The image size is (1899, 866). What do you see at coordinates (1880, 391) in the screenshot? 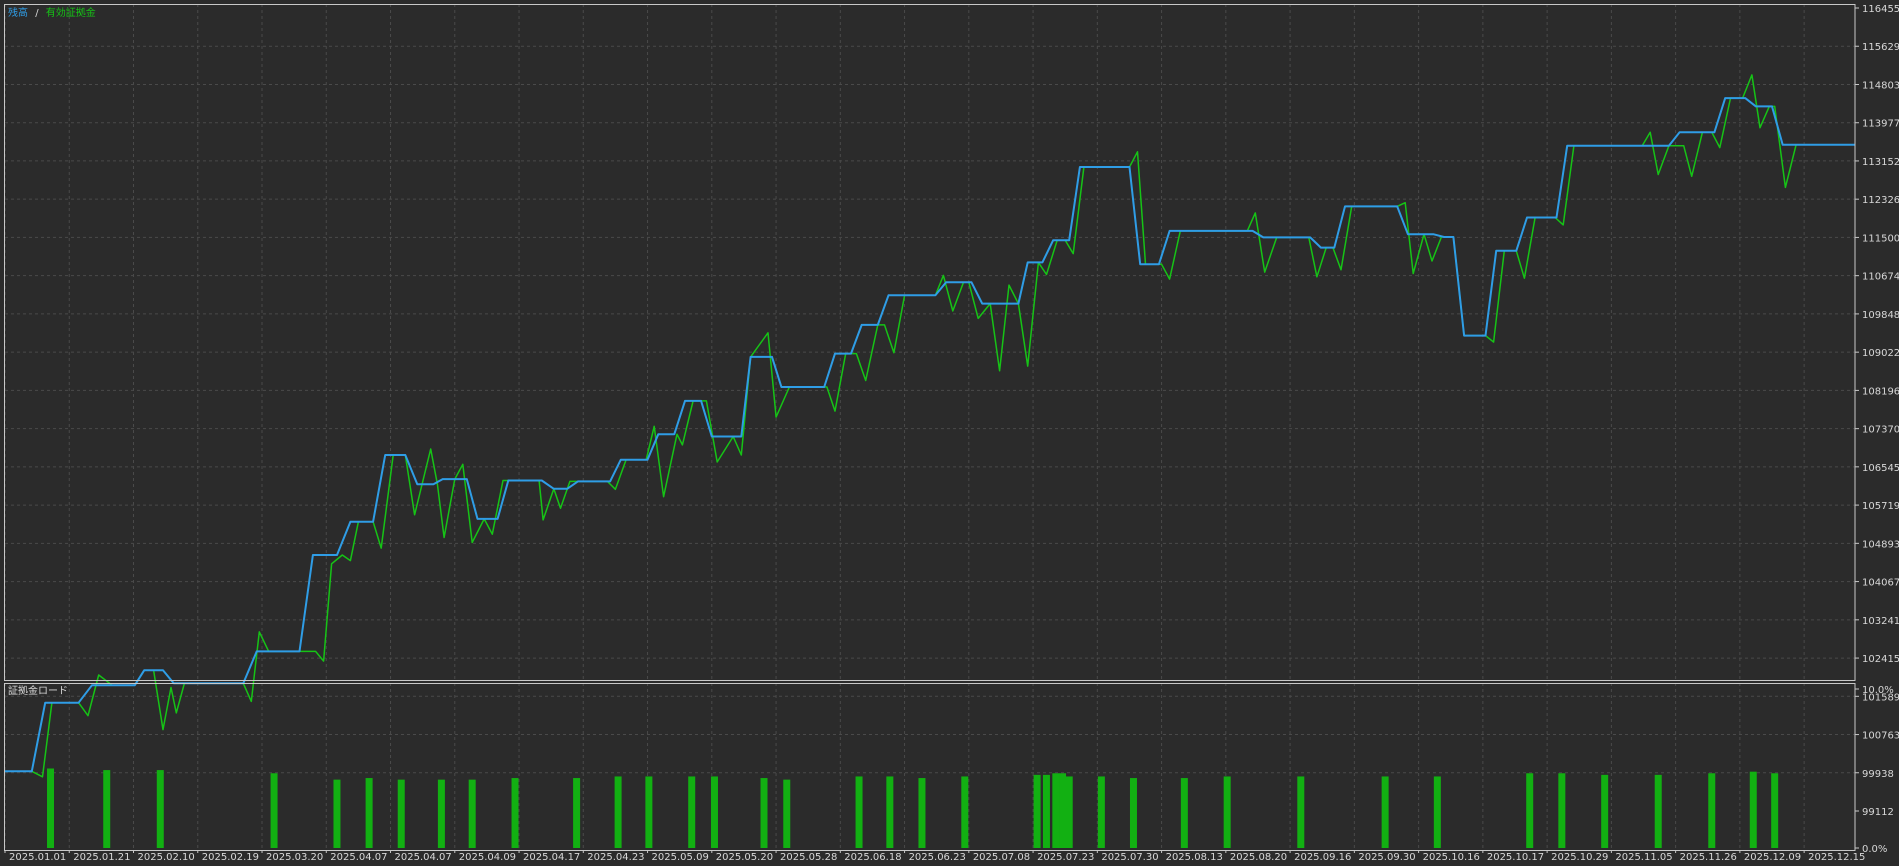
I see `y-tick-label: 108196` at bounding box center [1880, 391].